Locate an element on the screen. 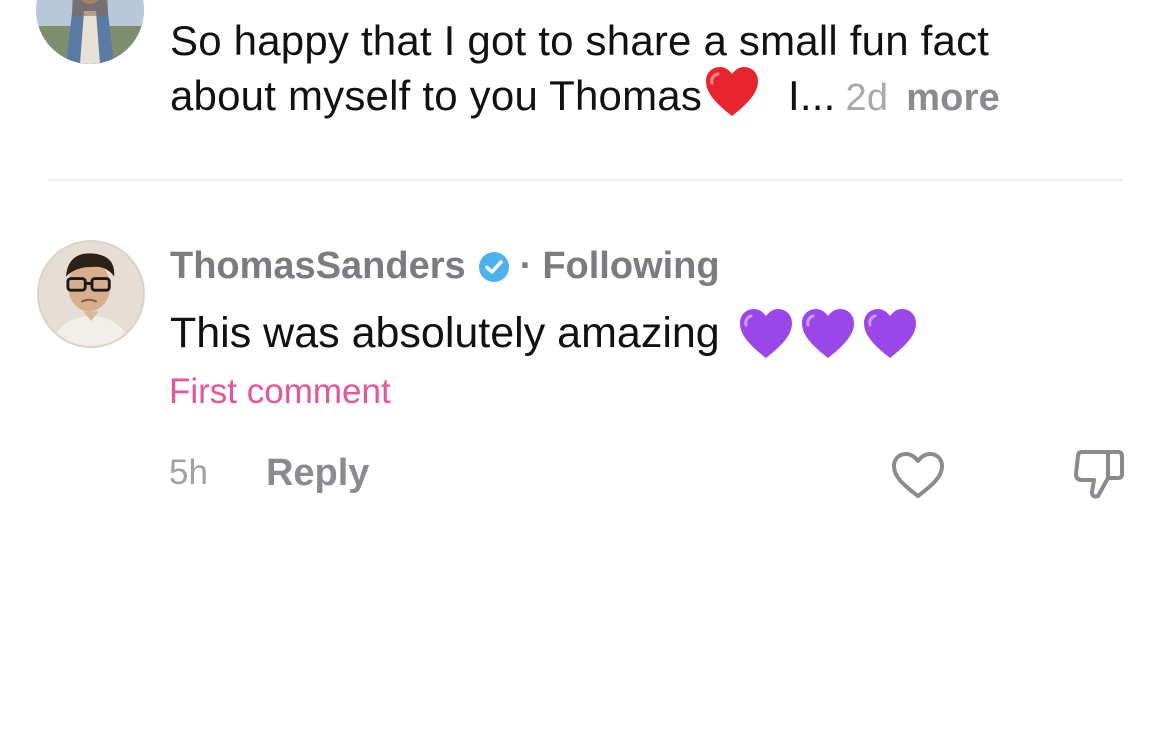 The image size is (1170, 754). thumbs-down-icon is located at coordinates (1099, 474).